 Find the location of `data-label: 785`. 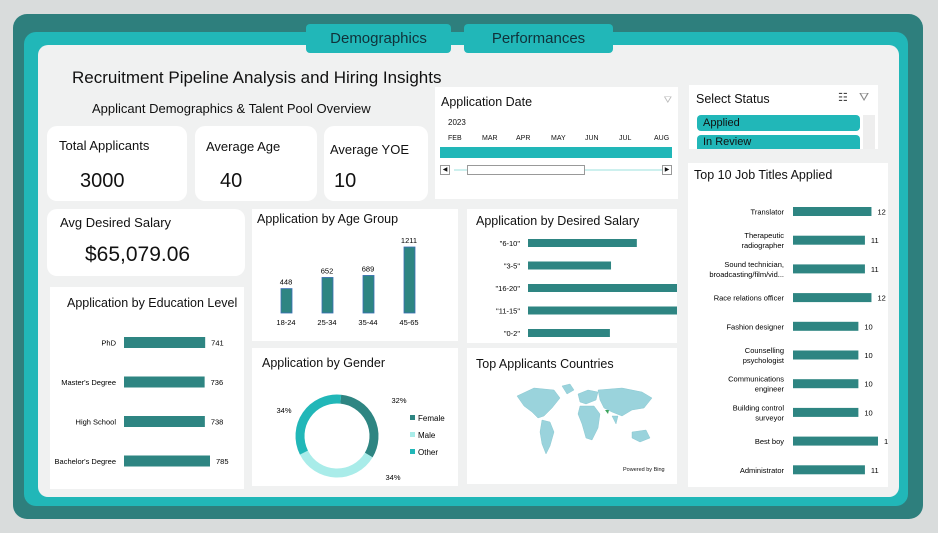

data-label: 785 is located at coordinates (222, 461).